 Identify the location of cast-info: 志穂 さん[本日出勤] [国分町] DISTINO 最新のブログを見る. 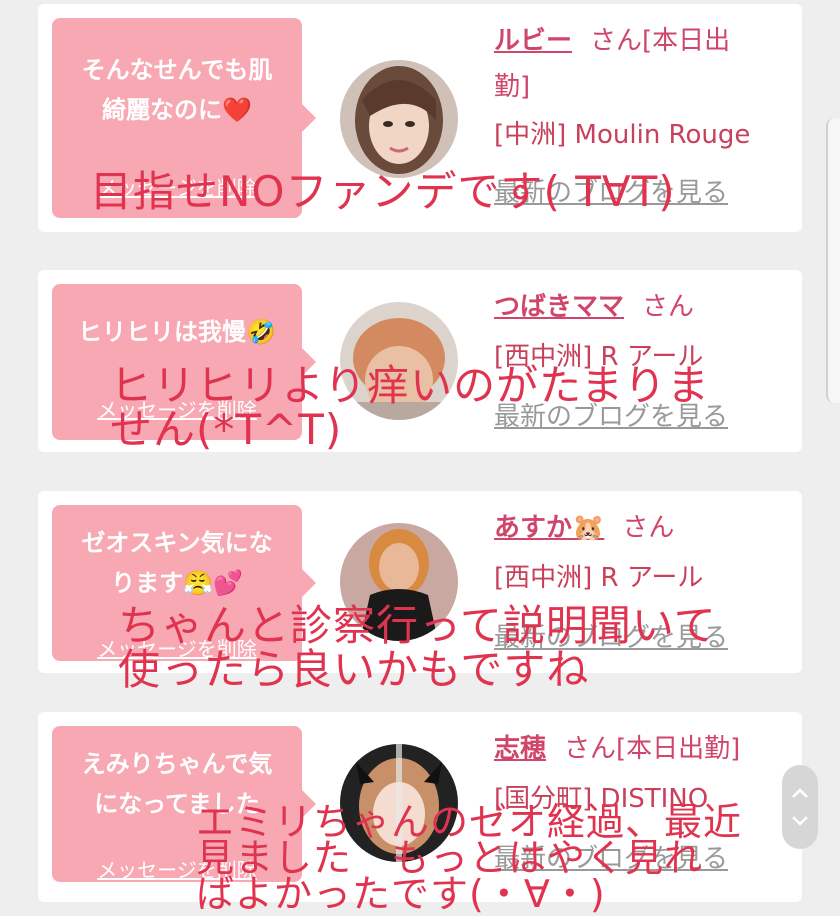
(639, 804).